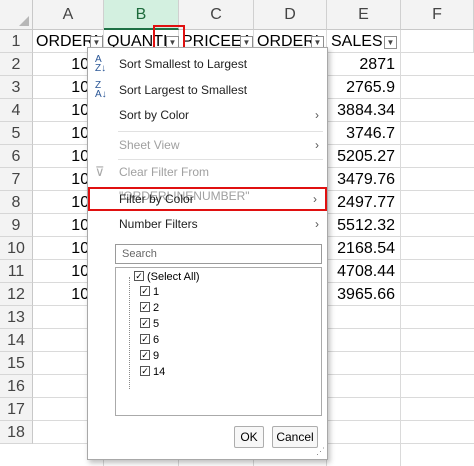  Describe the element at coordinates (207, 224) in the screenshot. I see `number-filters-item: Number Filters ›` at that location.